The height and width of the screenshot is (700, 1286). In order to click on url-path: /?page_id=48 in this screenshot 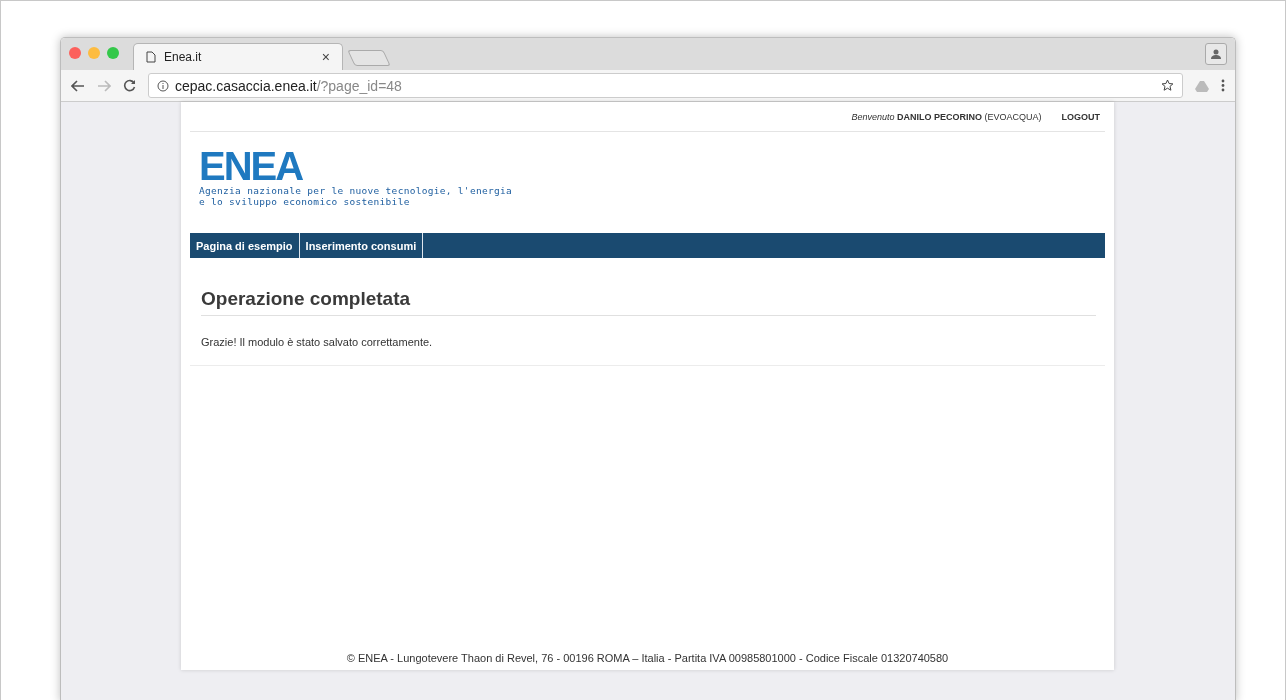, I will do `click(359, 85)`.